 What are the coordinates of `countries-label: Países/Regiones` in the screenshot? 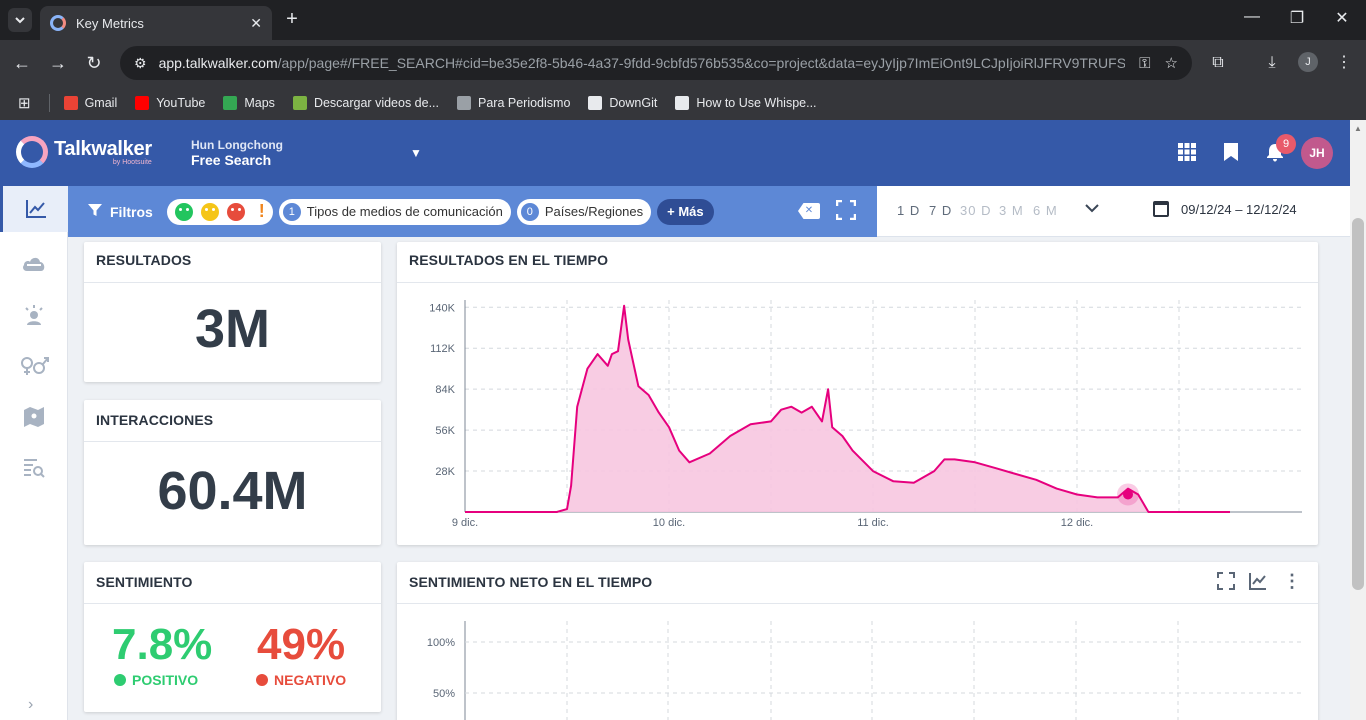 It's located at (594, 211).